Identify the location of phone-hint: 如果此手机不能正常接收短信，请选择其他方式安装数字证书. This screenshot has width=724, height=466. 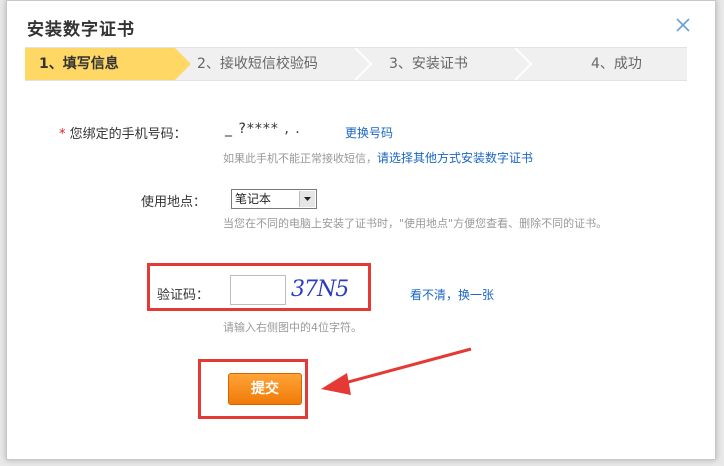
(378, 158).